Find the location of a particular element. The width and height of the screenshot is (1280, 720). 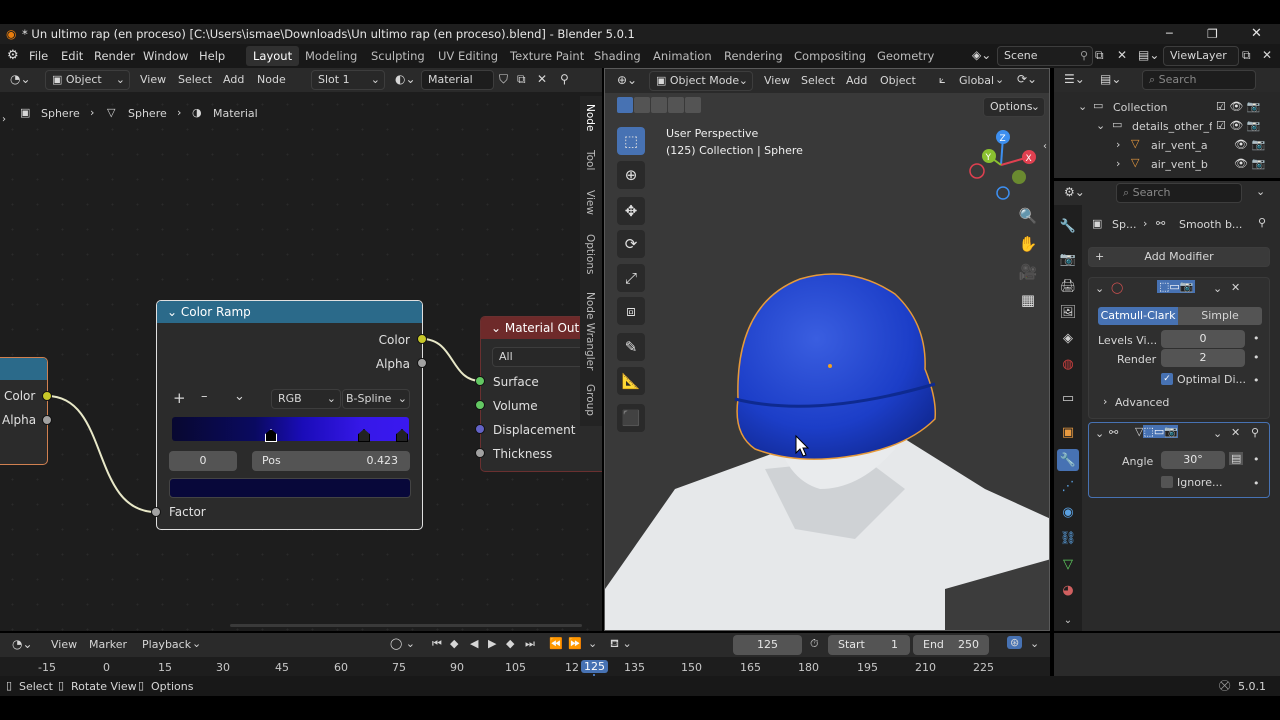

surface-socket is located at coordinates (480, 381).